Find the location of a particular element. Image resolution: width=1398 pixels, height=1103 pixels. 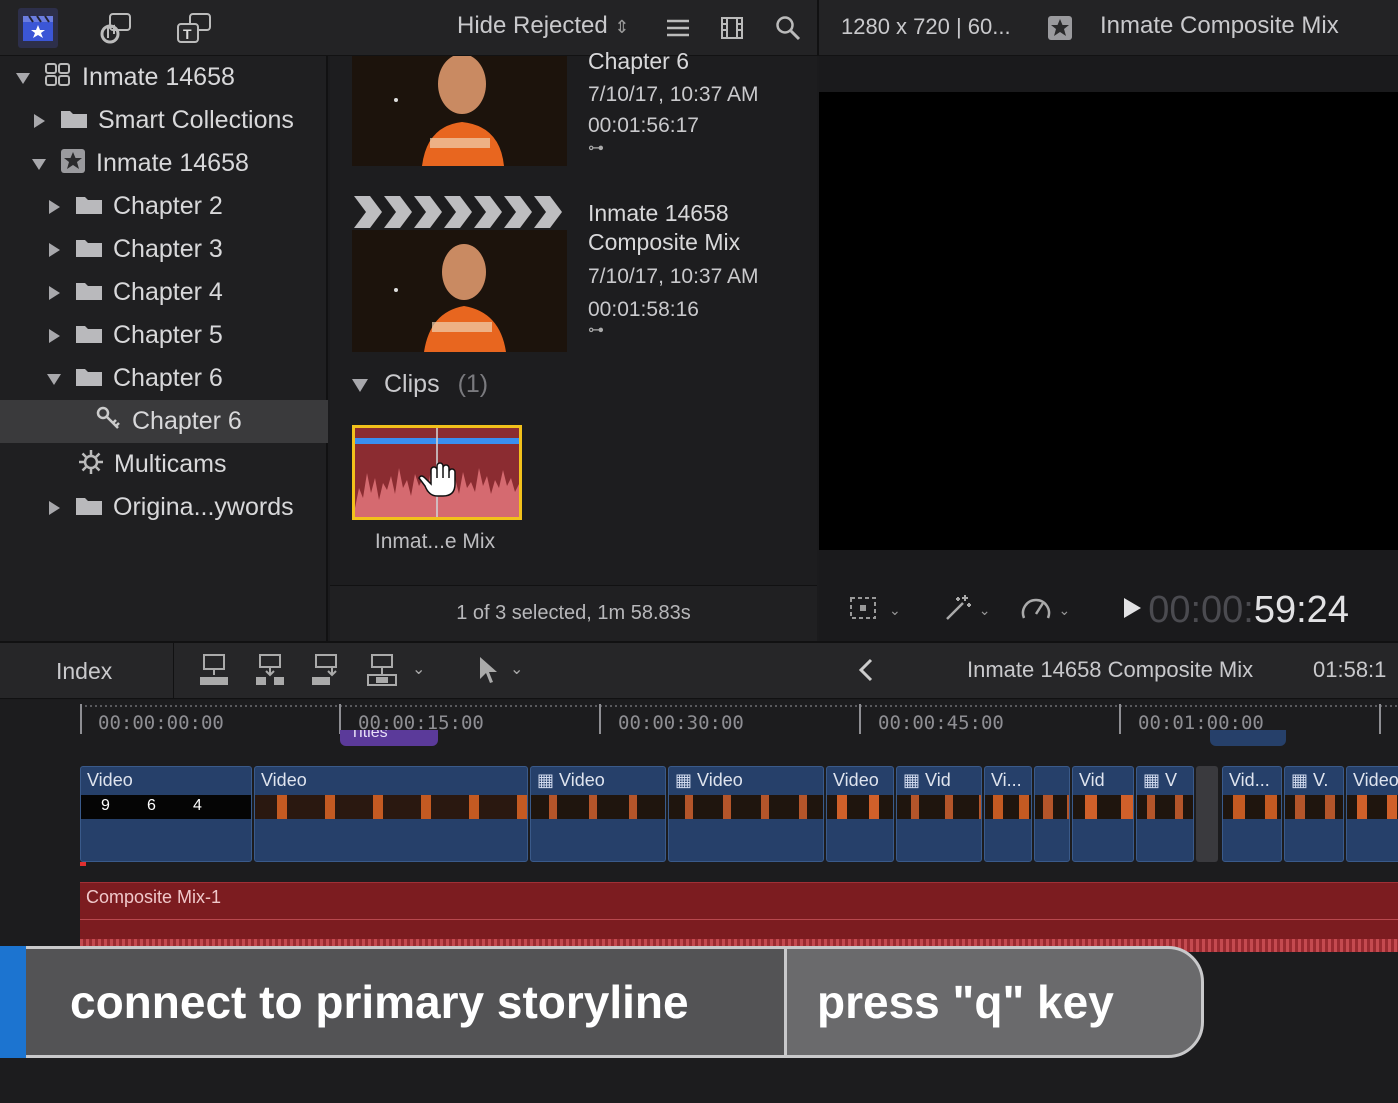

append-clip-icon is located at coordinates (326, 672).